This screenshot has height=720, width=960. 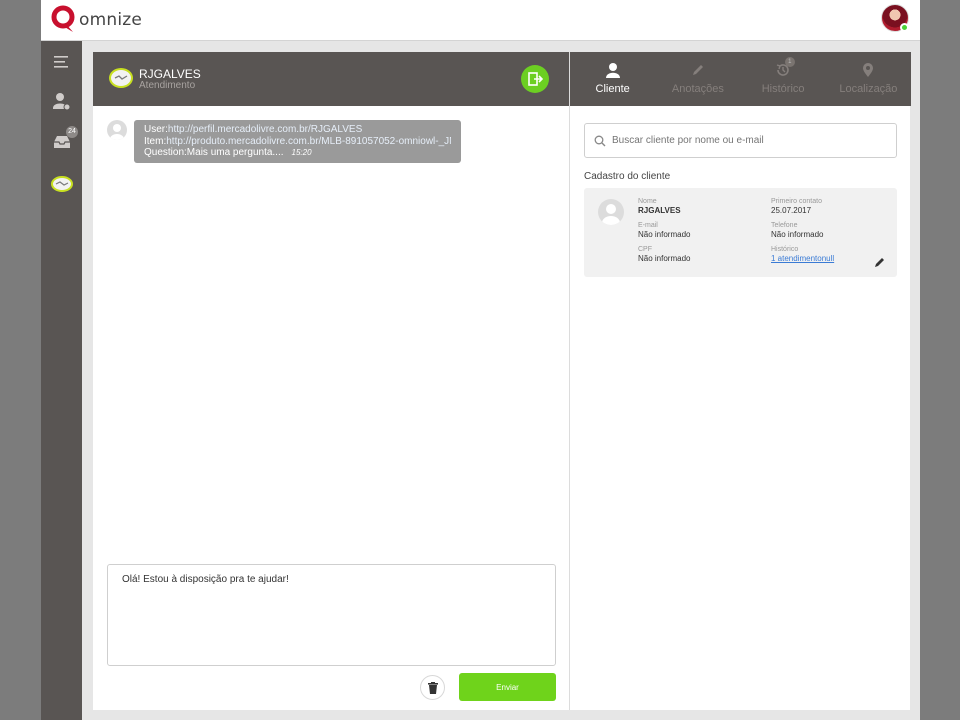 I want to click on end-chat-button, so click(x=535, y=79).